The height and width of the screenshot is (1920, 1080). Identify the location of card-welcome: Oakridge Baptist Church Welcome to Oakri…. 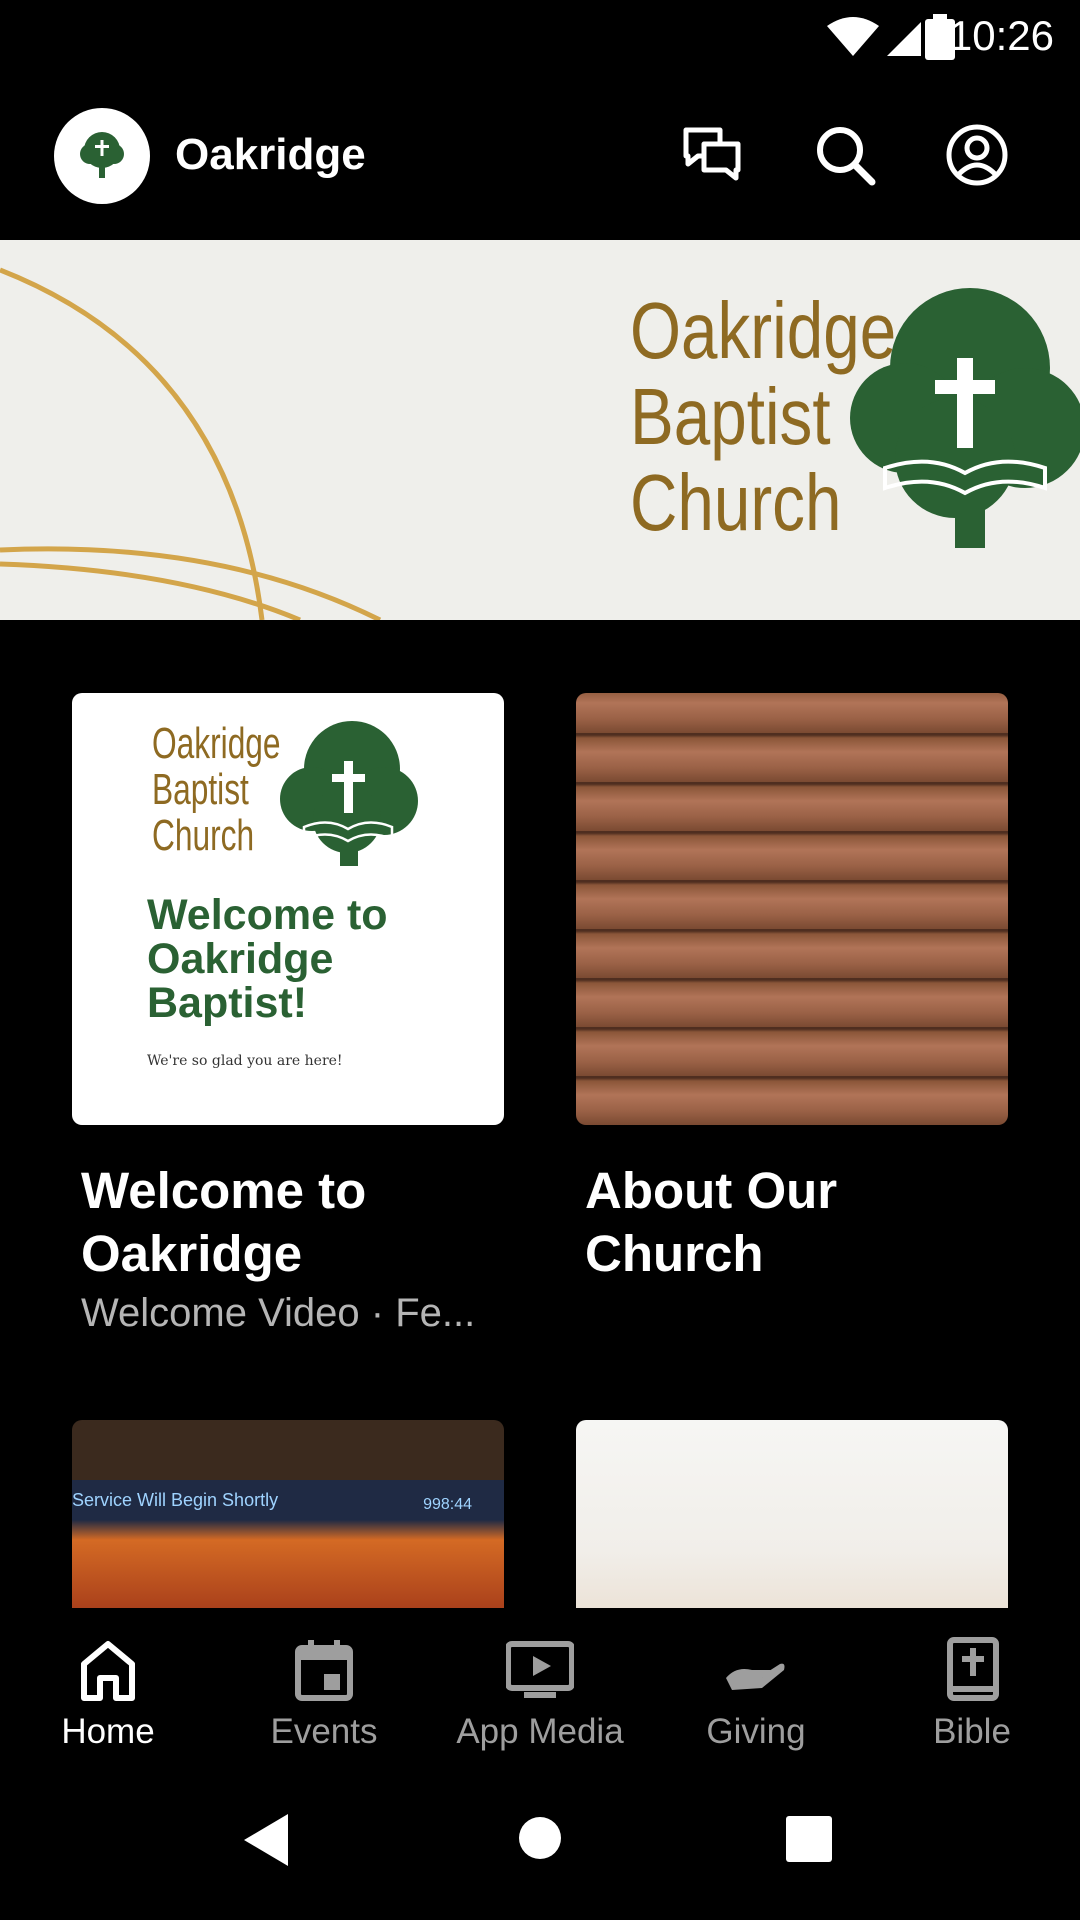
(288, 1014).